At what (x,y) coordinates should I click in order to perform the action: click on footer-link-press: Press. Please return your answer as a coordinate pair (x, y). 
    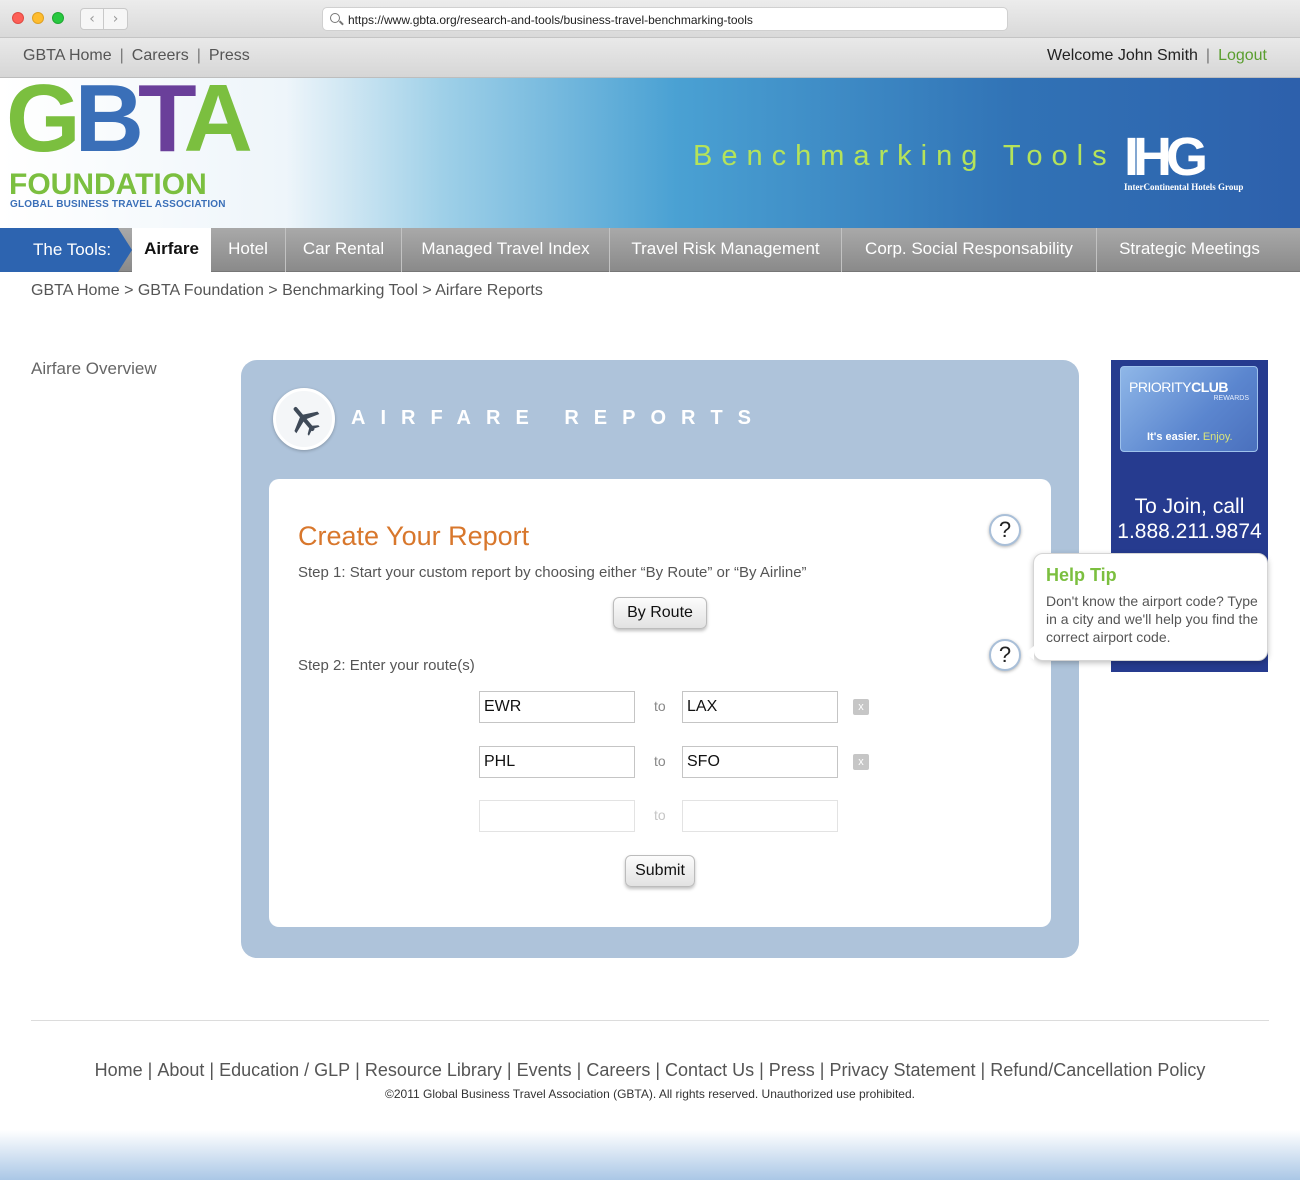
    Looking at the image, I should click on (792, 1070).